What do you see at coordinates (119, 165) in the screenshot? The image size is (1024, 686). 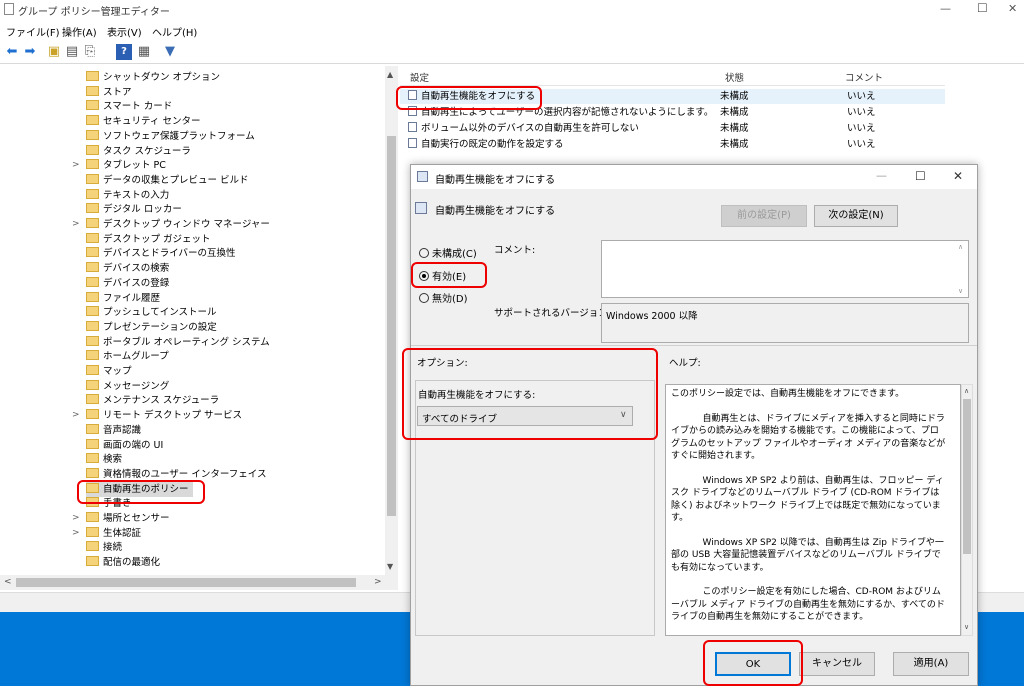 I see `tree-item: > タブレット PC` at bounding box center [119, 165].